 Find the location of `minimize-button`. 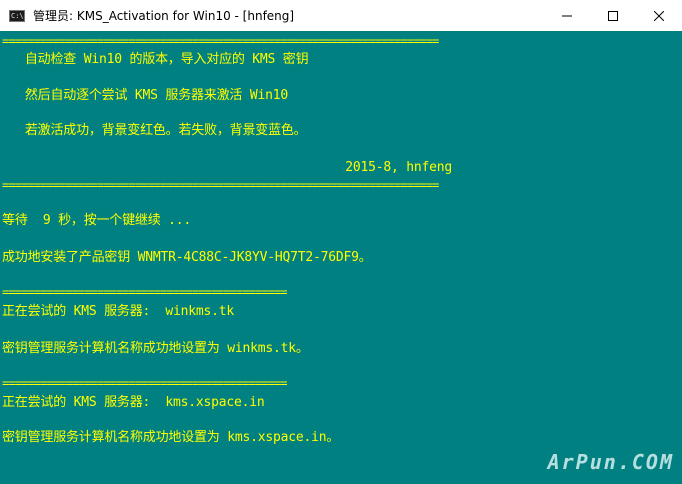

minimize-button is located at coordinates (567, 15).